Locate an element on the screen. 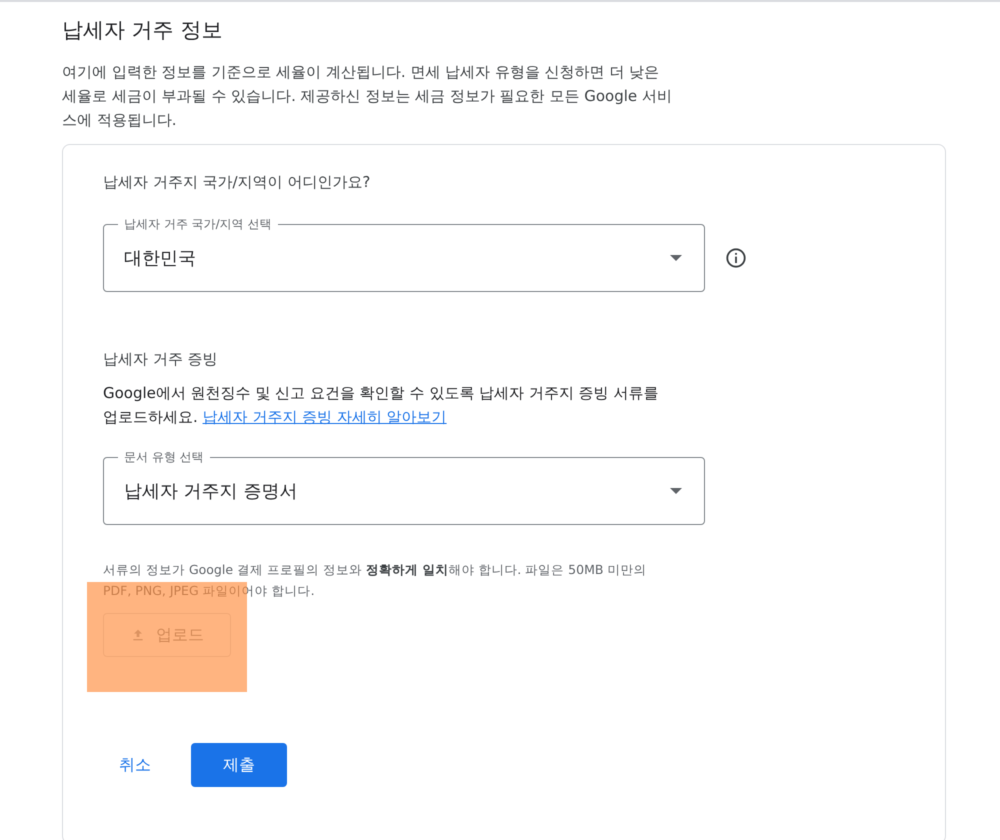 The width and height of the screenshot is (1000, 840). section-title: 납세자 거주 증빙 is located at coordinates (161, 359).